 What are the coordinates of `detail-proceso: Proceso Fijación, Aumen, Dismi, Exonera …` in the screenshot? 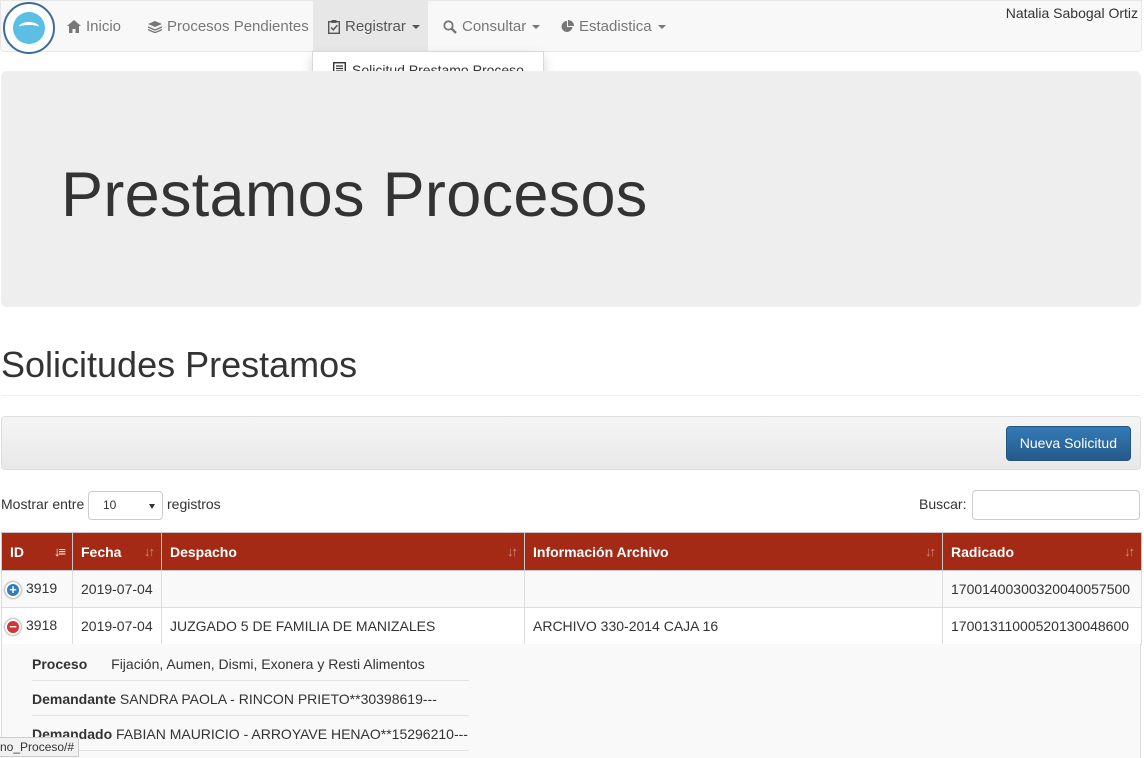 It's located at (250, 663).